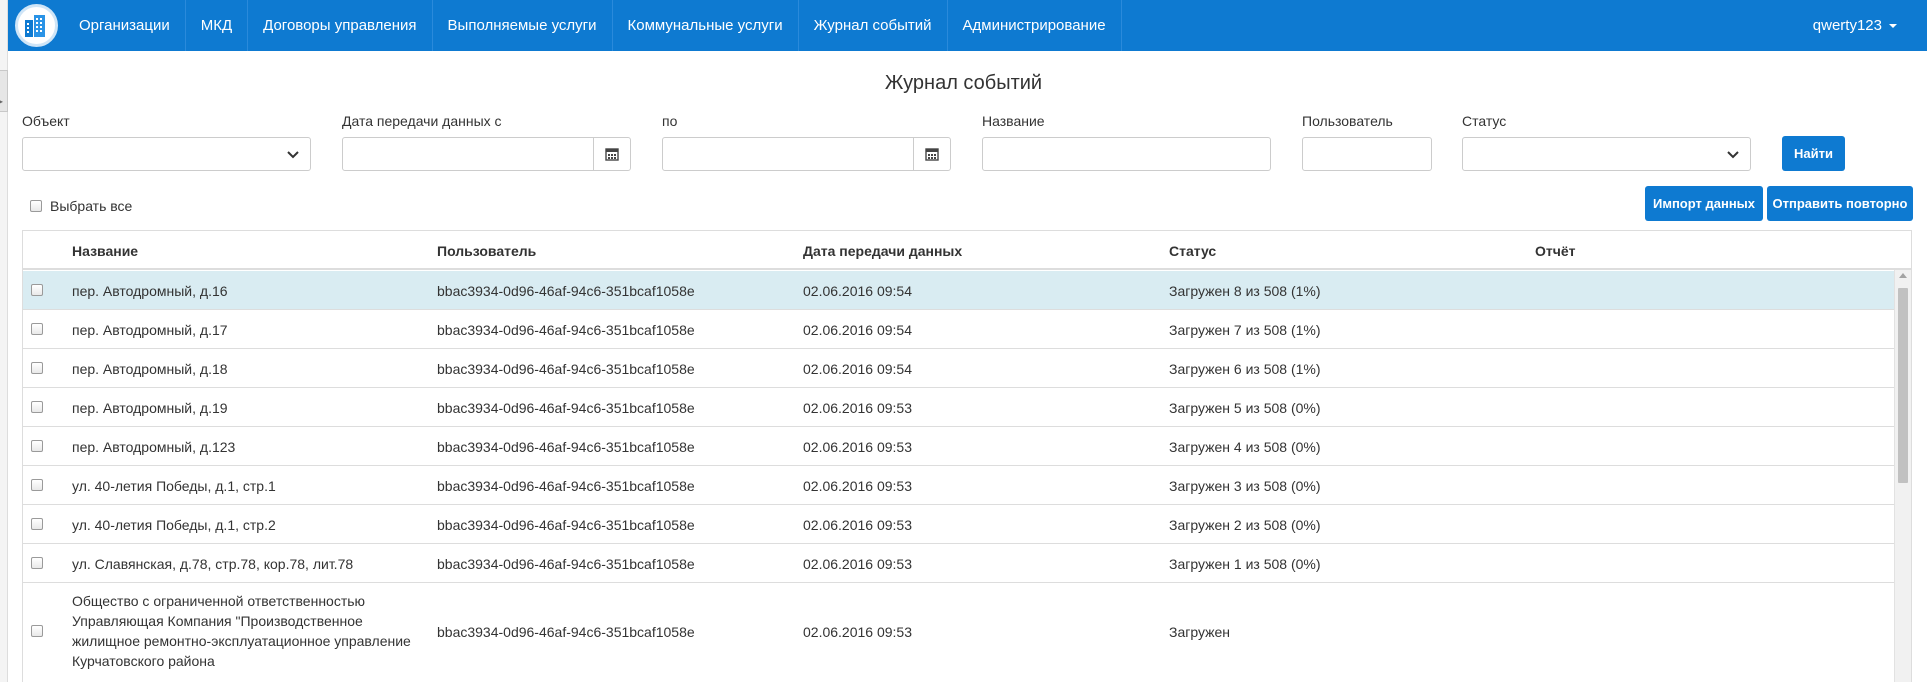 Image resolution: width=1927 pixels, height=682 pixels. Describe the element at coordinates (1893, 25) in the screenshot. I see `caret-down-icon` at that location.